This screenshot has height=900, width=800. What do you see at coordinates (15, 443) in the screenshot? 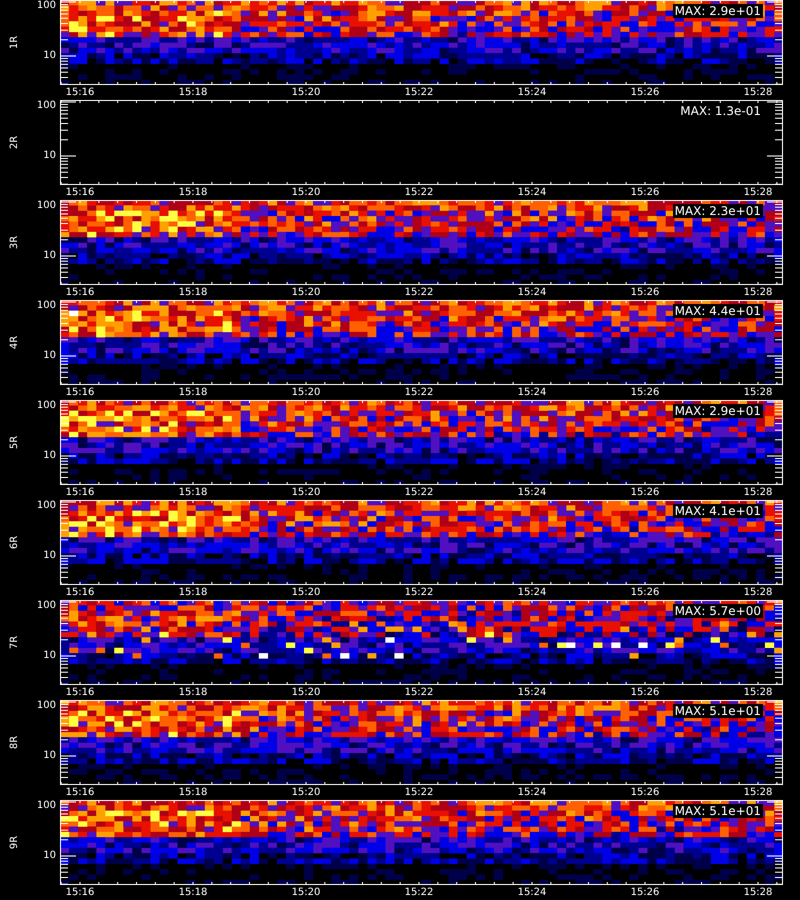
I see `axis-label: 5R` at bounding box center [15, 443].